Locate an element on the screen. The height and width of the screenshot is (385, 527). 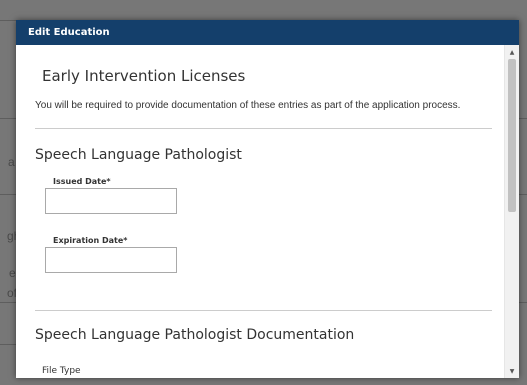
expiration-date-input is located at coordinates (111, 260).